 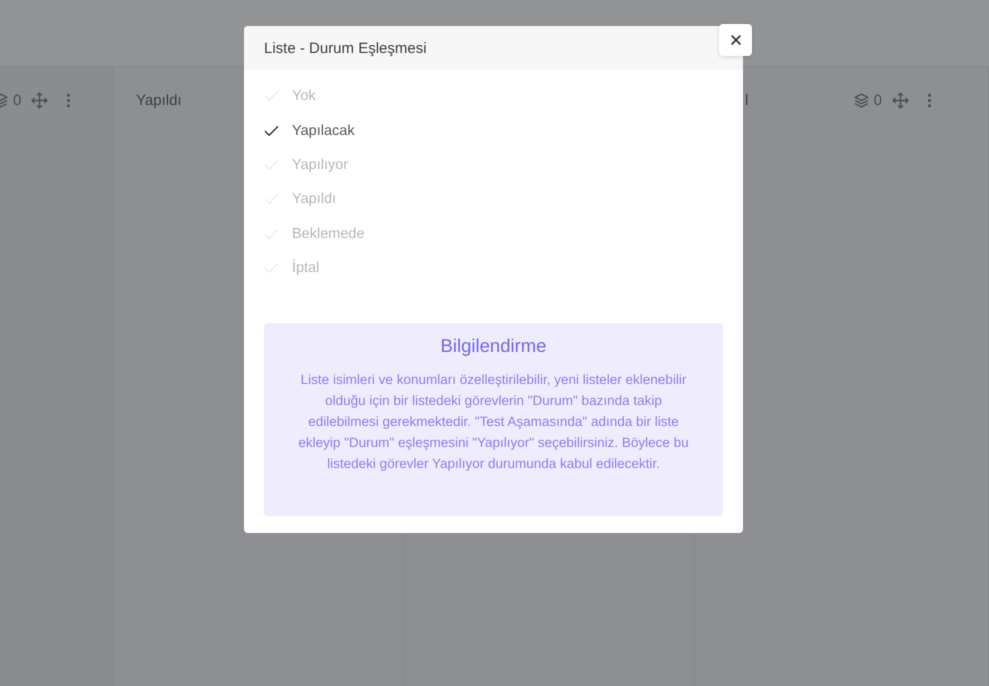 What do you see at coordinates (493, 268) in the screenshot?
I see `status-option: İptal` at bounding box center [493, 268].